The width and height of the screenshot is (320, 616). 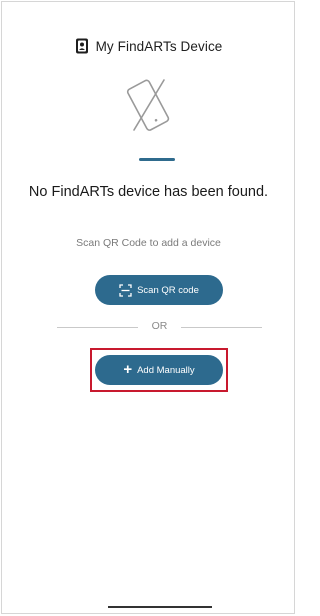 I want to click on home-indicator, so click(x=160, y=607).